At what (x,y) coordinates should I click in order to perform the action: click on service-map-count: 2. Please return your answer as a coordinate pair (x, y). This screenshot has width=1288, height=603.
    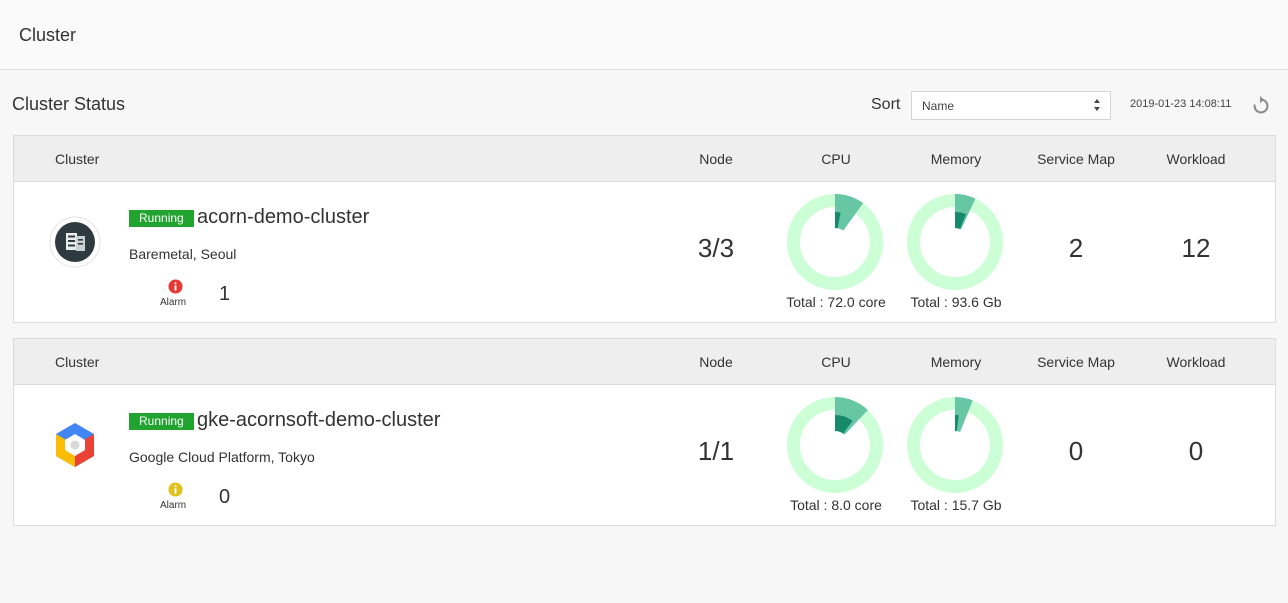
    Looking at the image, I should click on (1076, 248).